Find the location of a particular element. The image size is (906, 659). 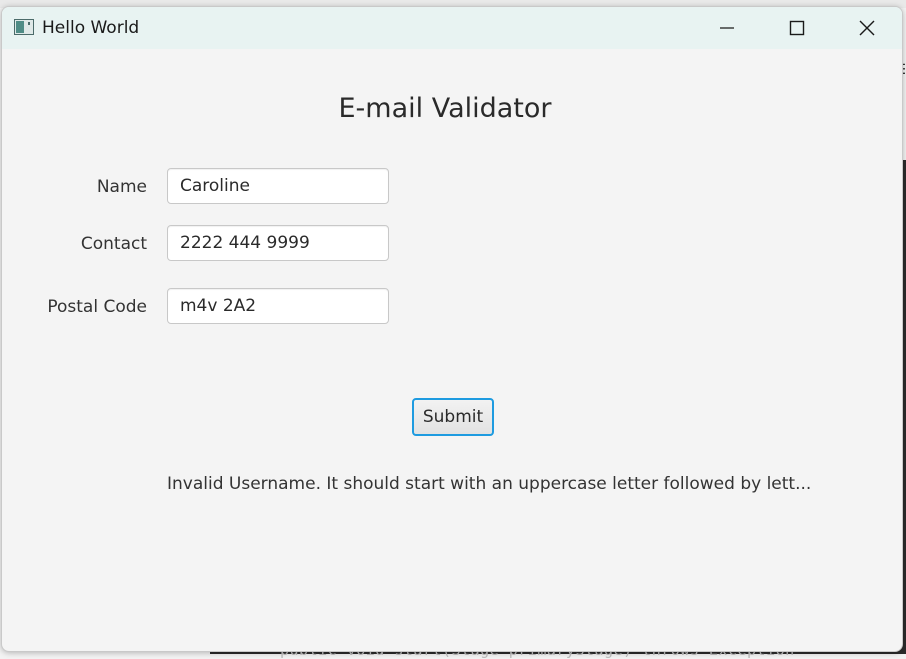

maximize-button is located at coordinates (797, 28).